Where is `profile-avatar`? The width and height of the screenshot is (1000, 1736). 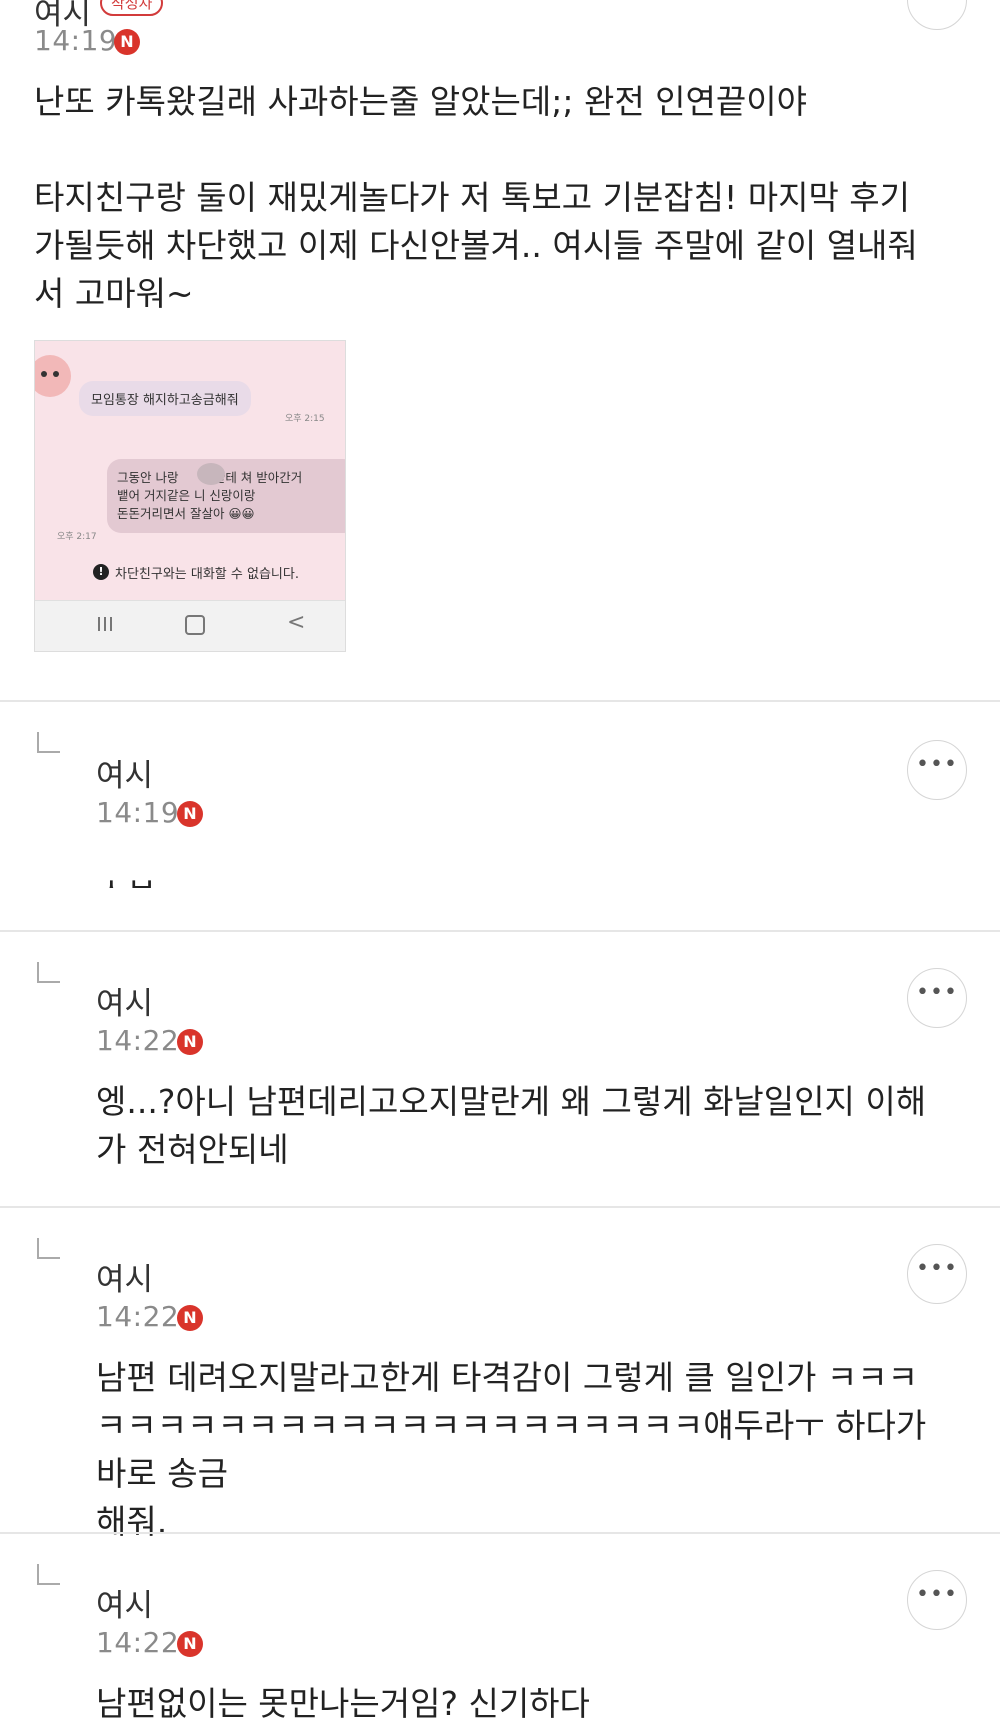 profile-avatar is located at coordinates (53, 376).